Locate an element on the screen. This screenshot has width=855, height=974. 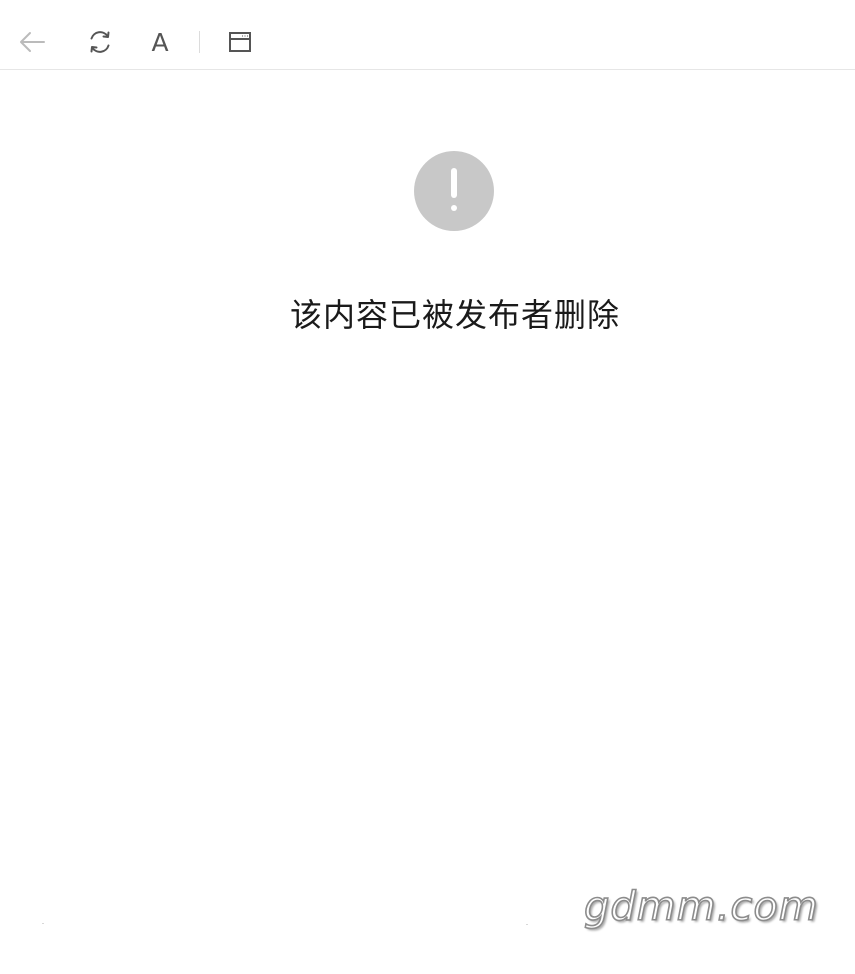
refresh-icon is located at coordinates (100, 42).